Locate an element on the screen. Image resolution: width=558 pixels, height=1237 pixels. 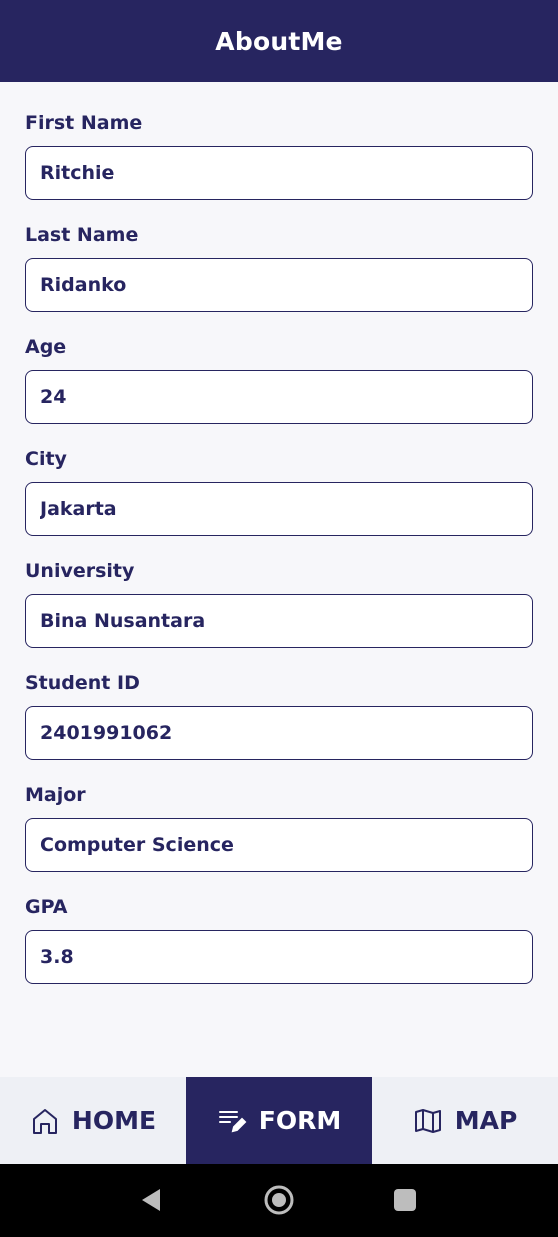
first-name-label: First Name is located at coordinates (84, 123).